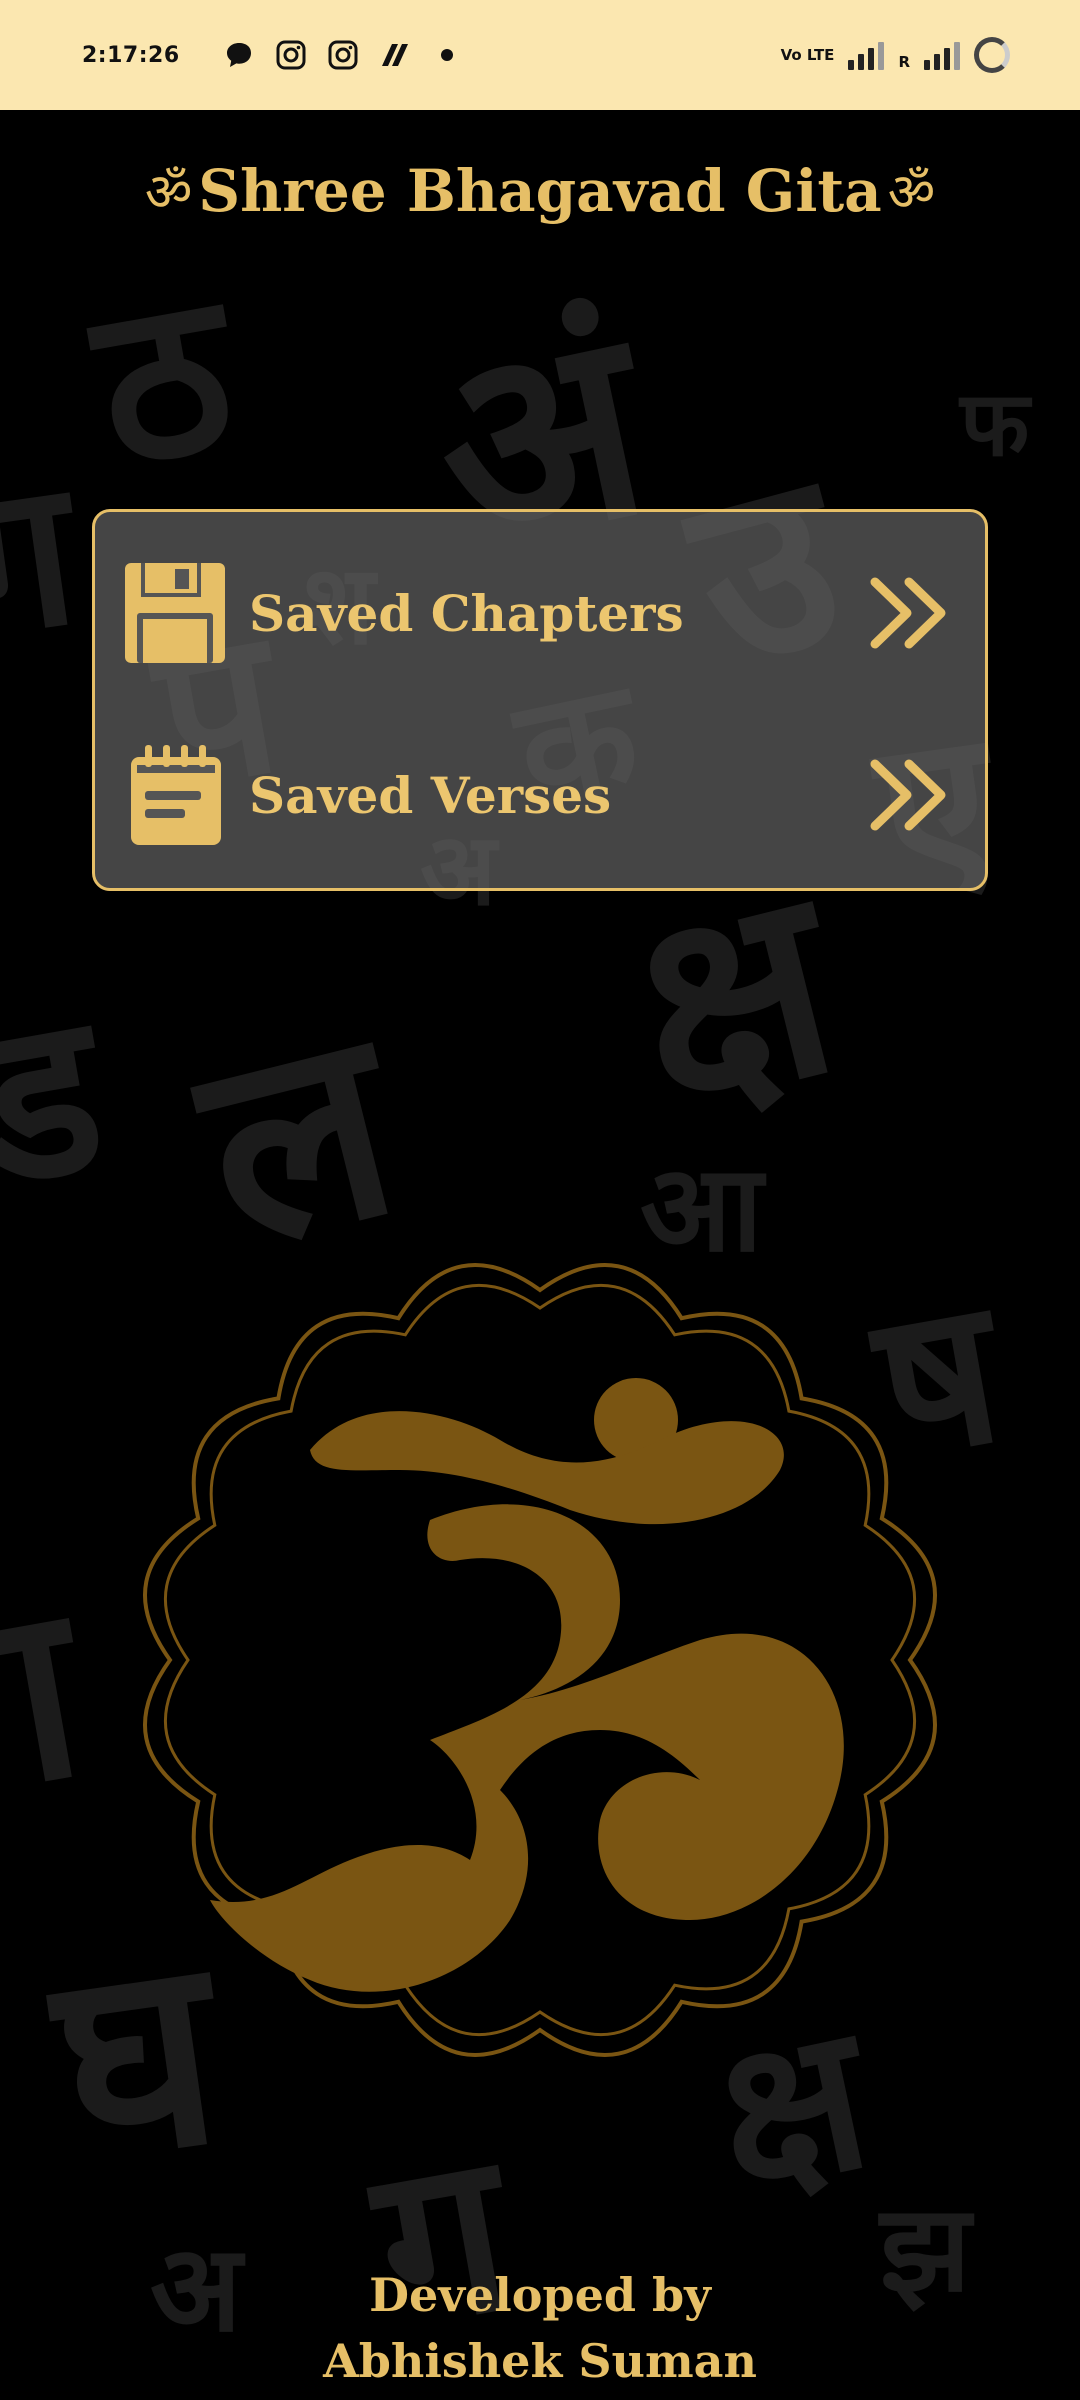 This screenshot has height=2400, width=1080. I want to click on status-bar: 2:17:26 Vo LTE R, so click(540, 55).